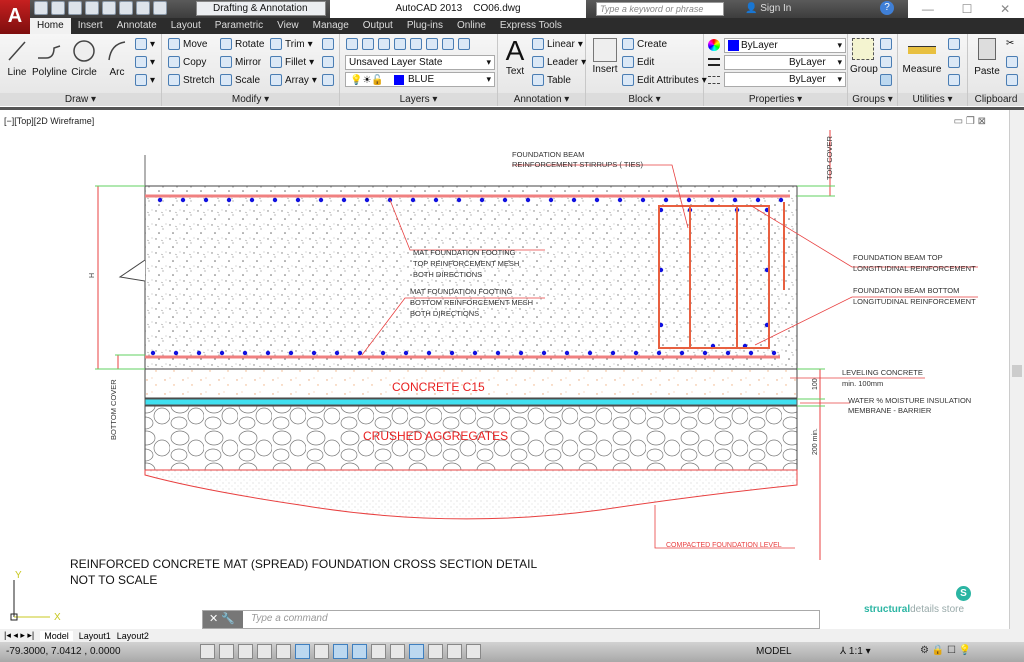  I want to click on undo-icon, so click(143, 8).